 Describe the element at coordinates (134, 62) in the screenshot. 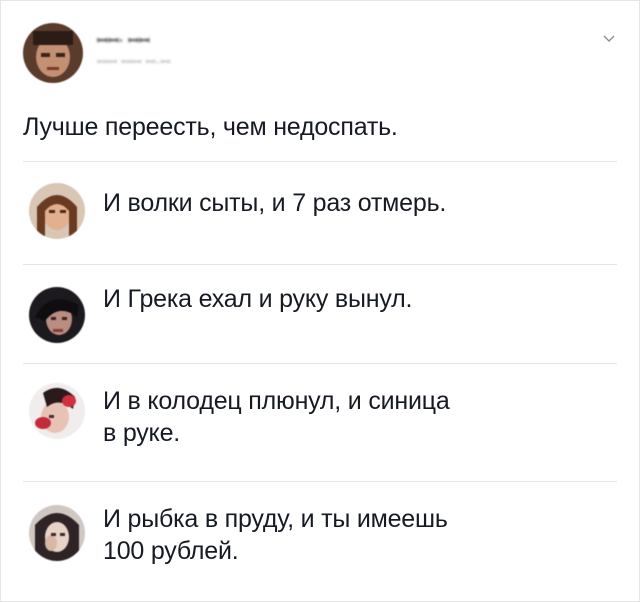

I see `author-handle: ꟷꟷ ꟷꟷ ꟷ·ꟷ` at that location.